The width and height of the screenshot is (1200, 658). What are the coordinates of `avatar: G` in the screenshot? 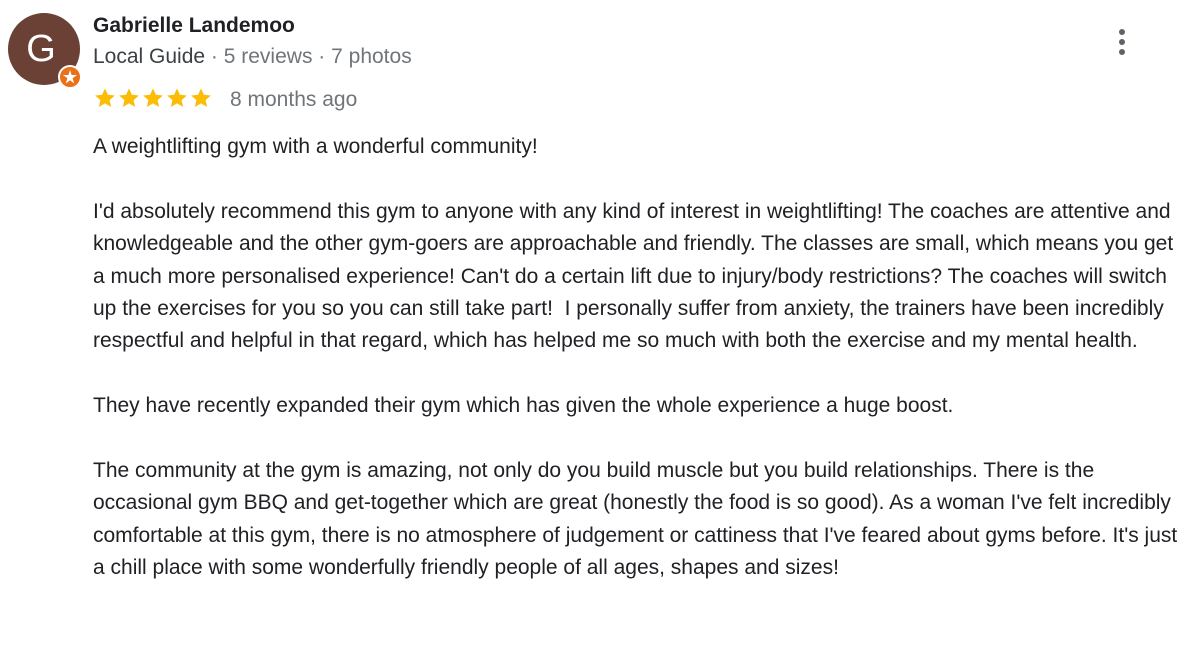 It's located at (45, 51).